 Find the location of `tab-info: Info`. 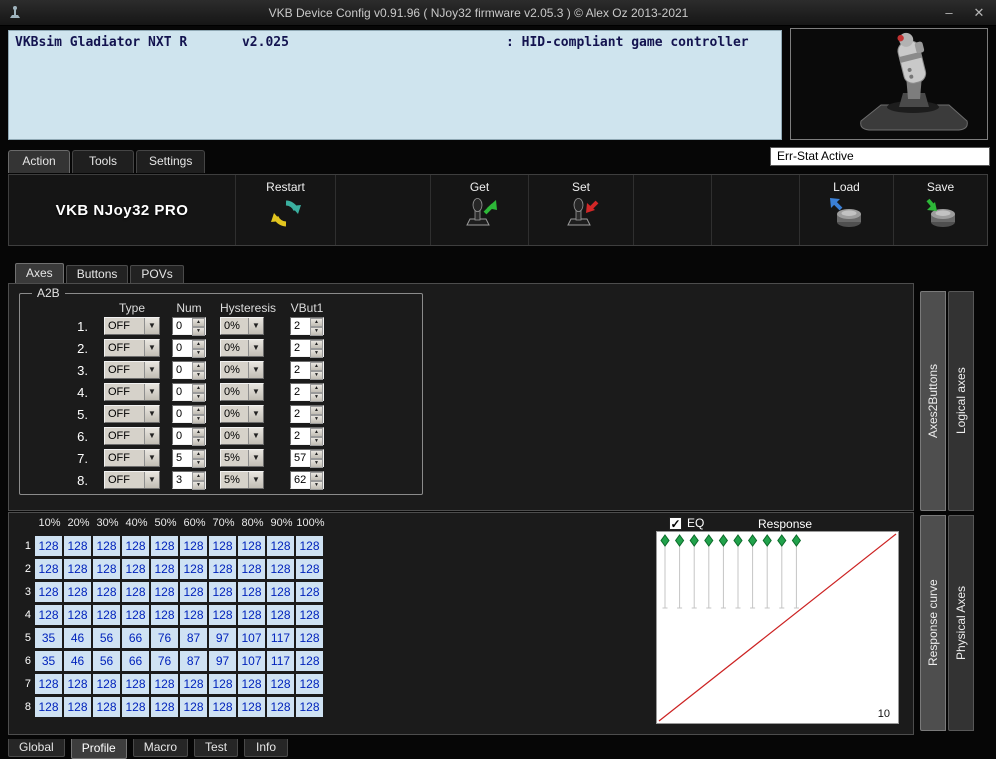

tab-info: Info is located at coordinates (266, 748).